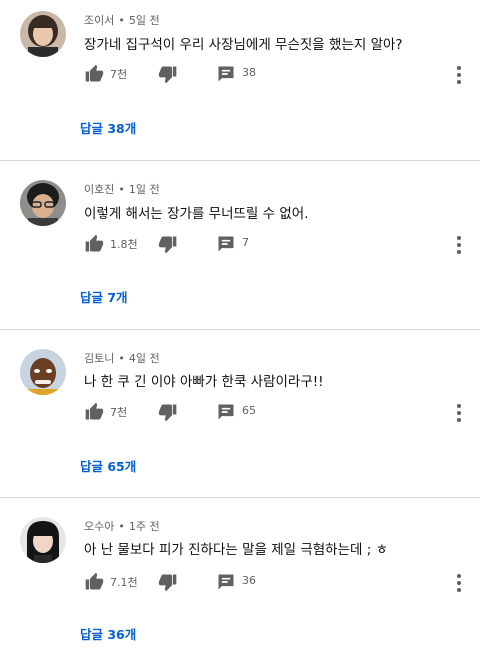 The width and height of the screenshot is (480, 656). Describe the element at coordinates (245, 242) in the screenshot. I see `reply-count: 7` at that location.